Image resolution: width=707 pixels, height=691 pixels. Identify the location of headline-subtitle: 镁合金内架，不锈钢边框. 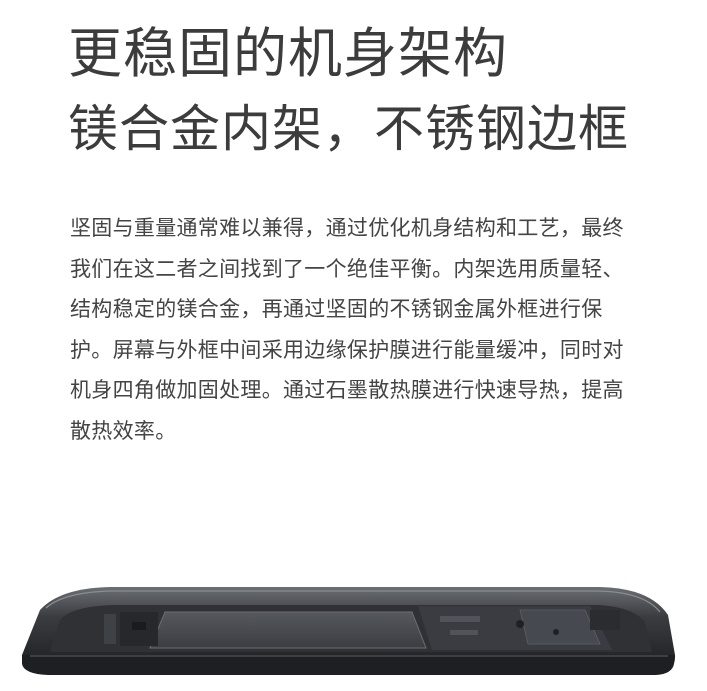
(348, 129).